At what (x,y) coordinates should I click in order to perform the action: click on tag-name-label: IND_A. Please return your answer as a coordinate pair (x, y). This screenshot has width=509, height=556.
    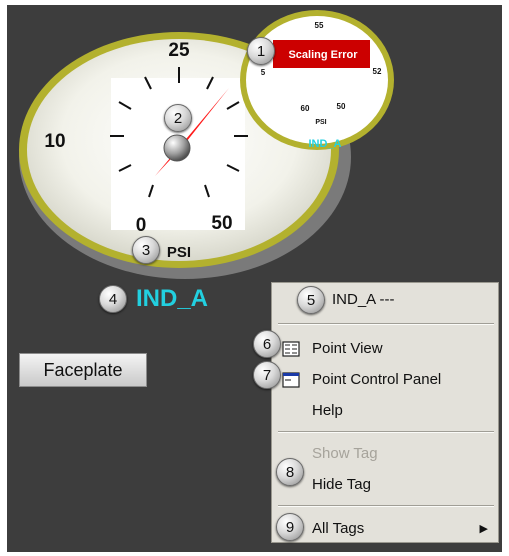
    Looking at the image, I should click on (172, 299).